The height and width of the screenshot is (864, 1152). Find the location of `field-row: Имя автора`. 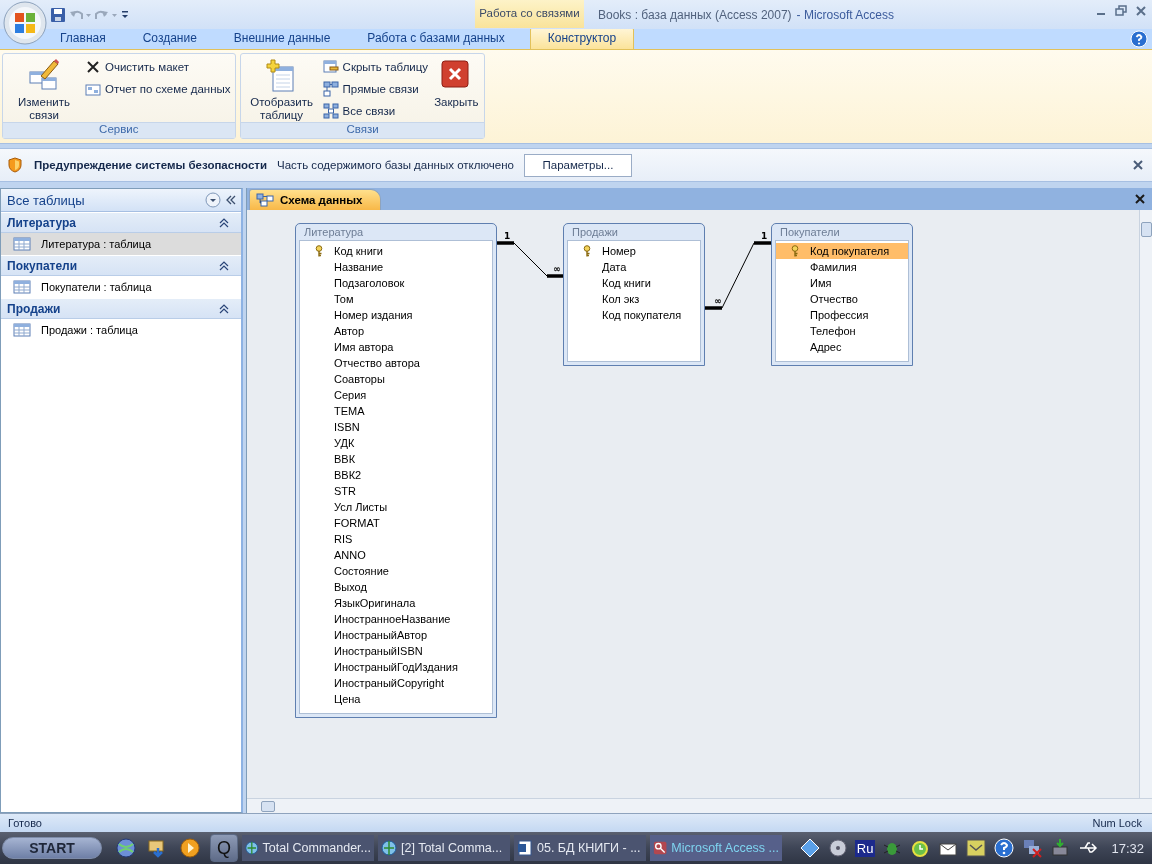

field-row: Имя автора is located at coordinates (396, 347).